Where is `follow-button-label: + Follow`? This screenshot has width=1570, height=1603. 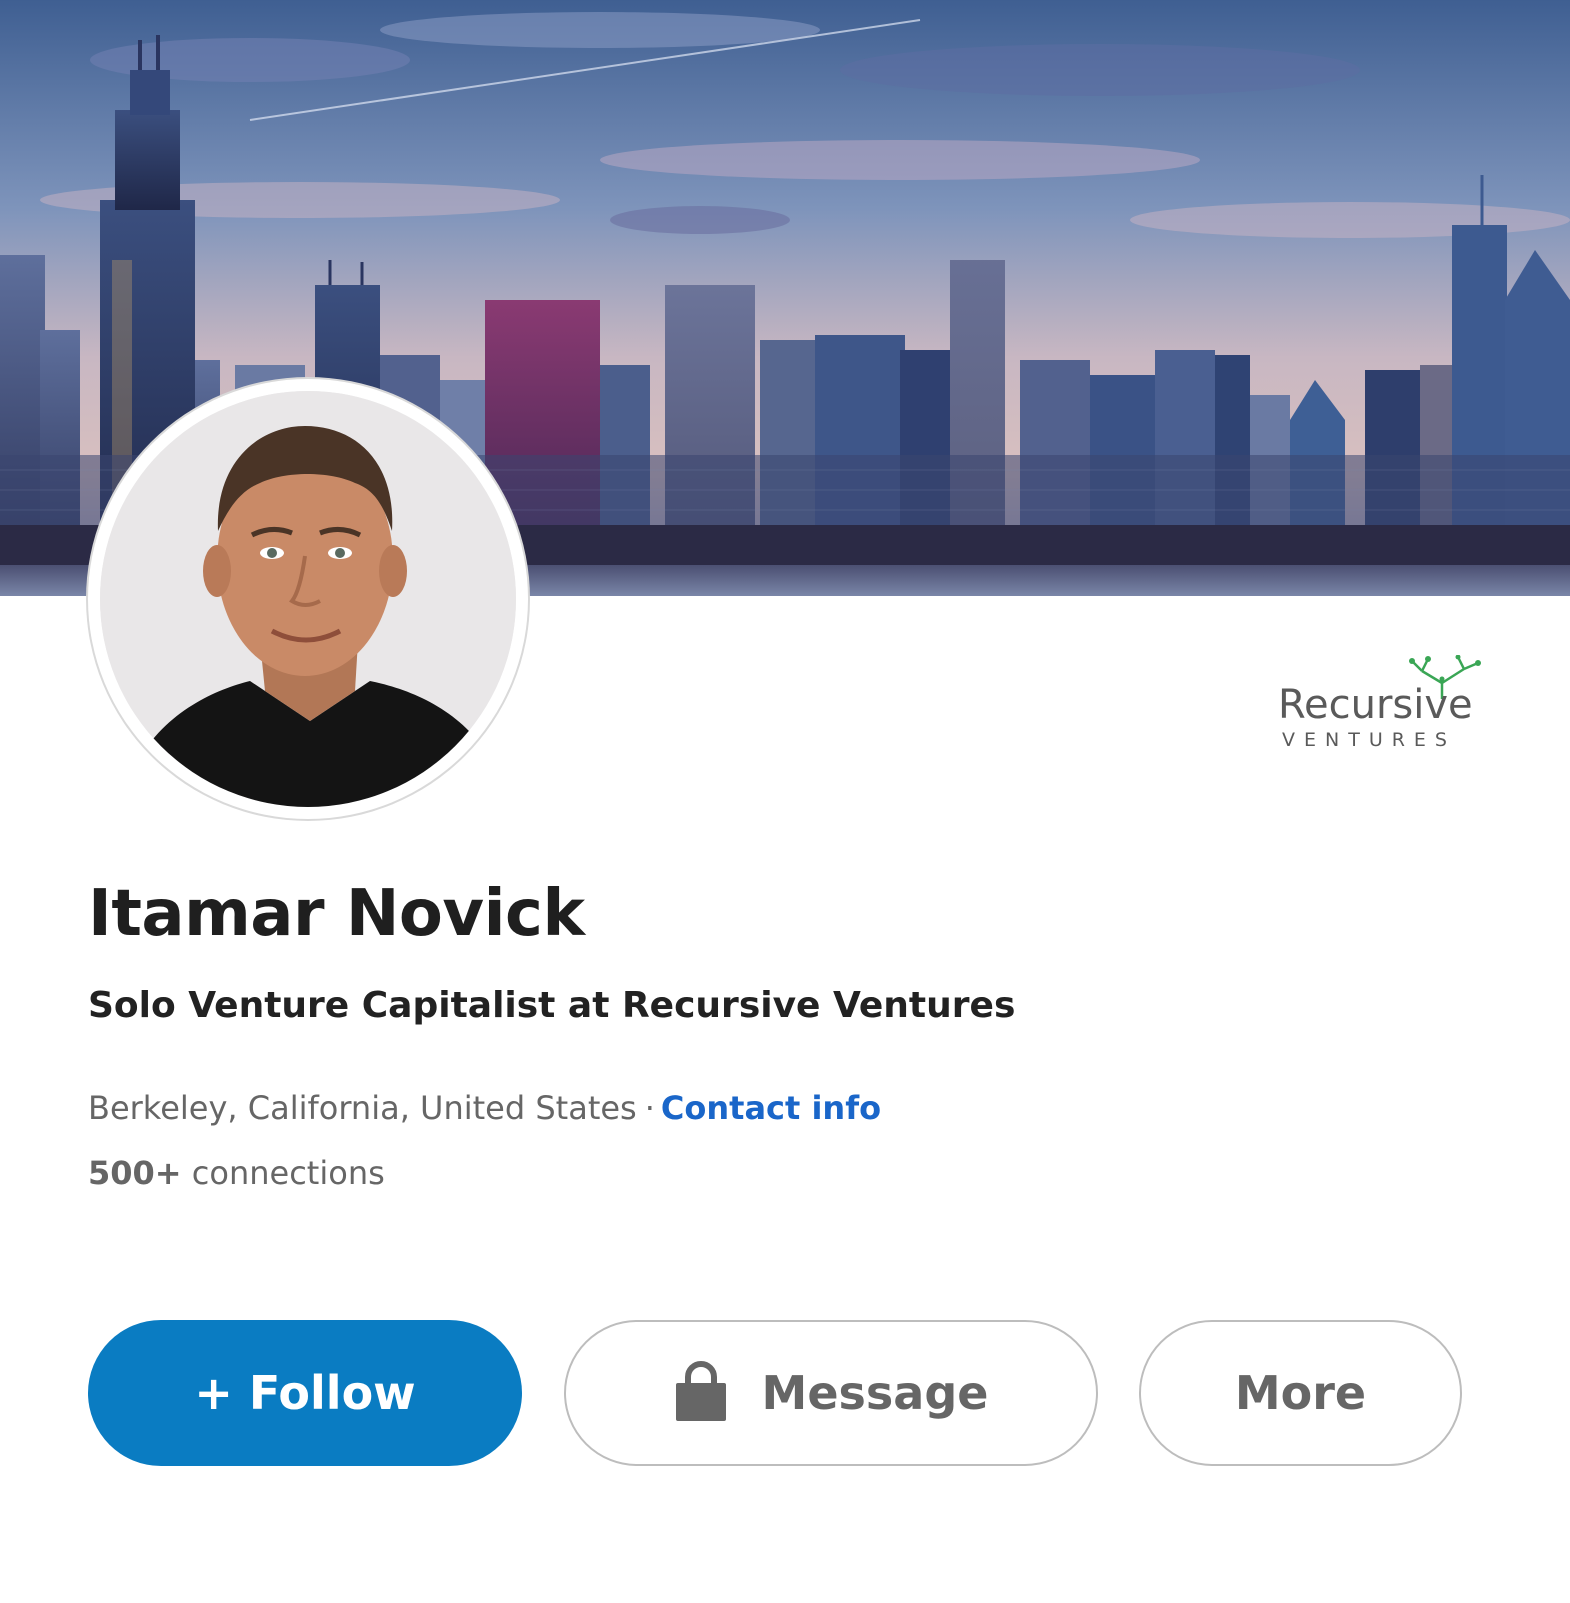
follow-button-label: + Follow is located at coordinates (305, 1393).